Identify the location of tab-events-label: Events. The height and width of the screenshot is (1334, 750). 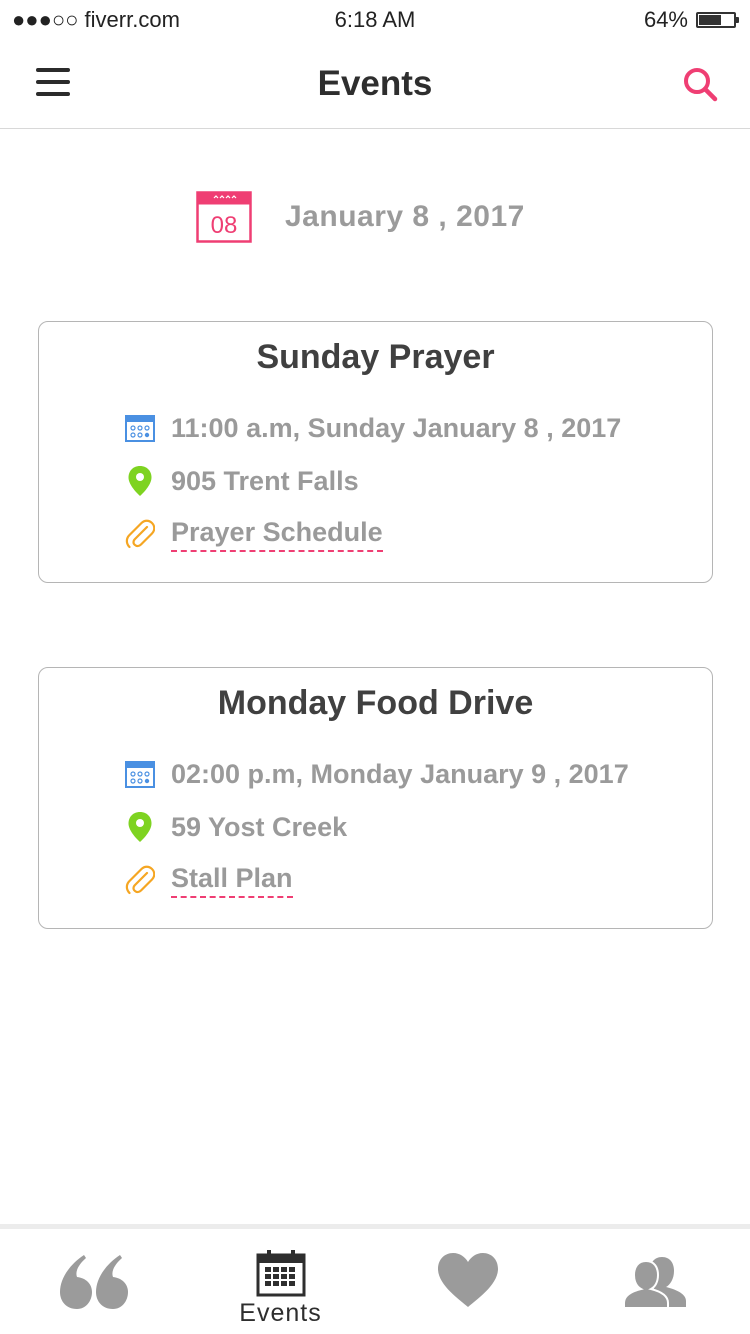
(280, 1313).